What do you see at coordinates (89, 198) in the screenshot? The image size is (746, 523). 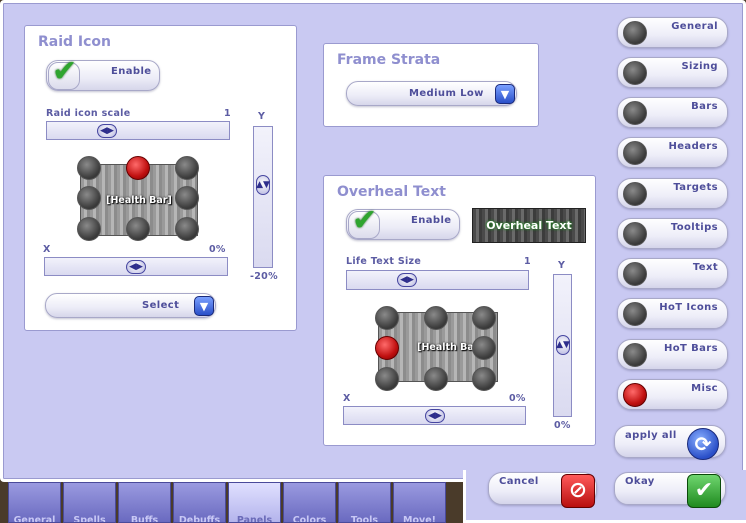 I see `anchor-left` at bounding box center [89, 198].